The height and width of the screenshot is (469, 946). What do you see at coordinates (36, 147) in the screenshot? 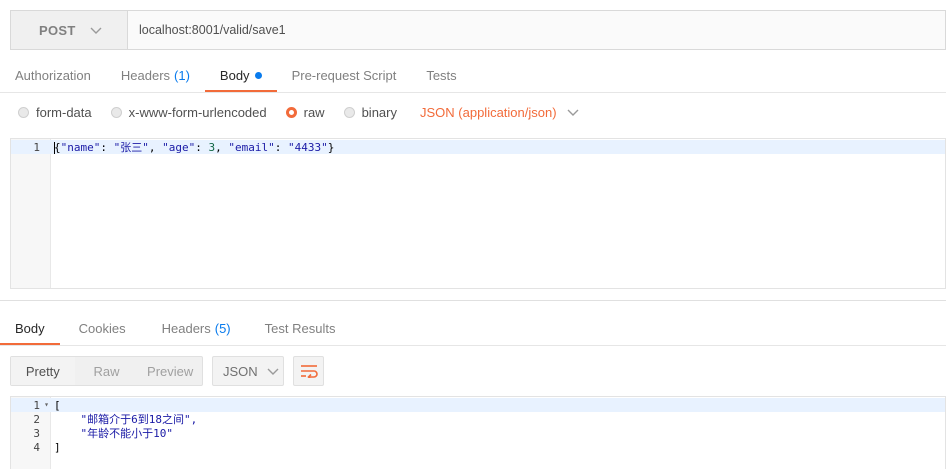
I see `line-number: 1` at bounding box center [36, 147].